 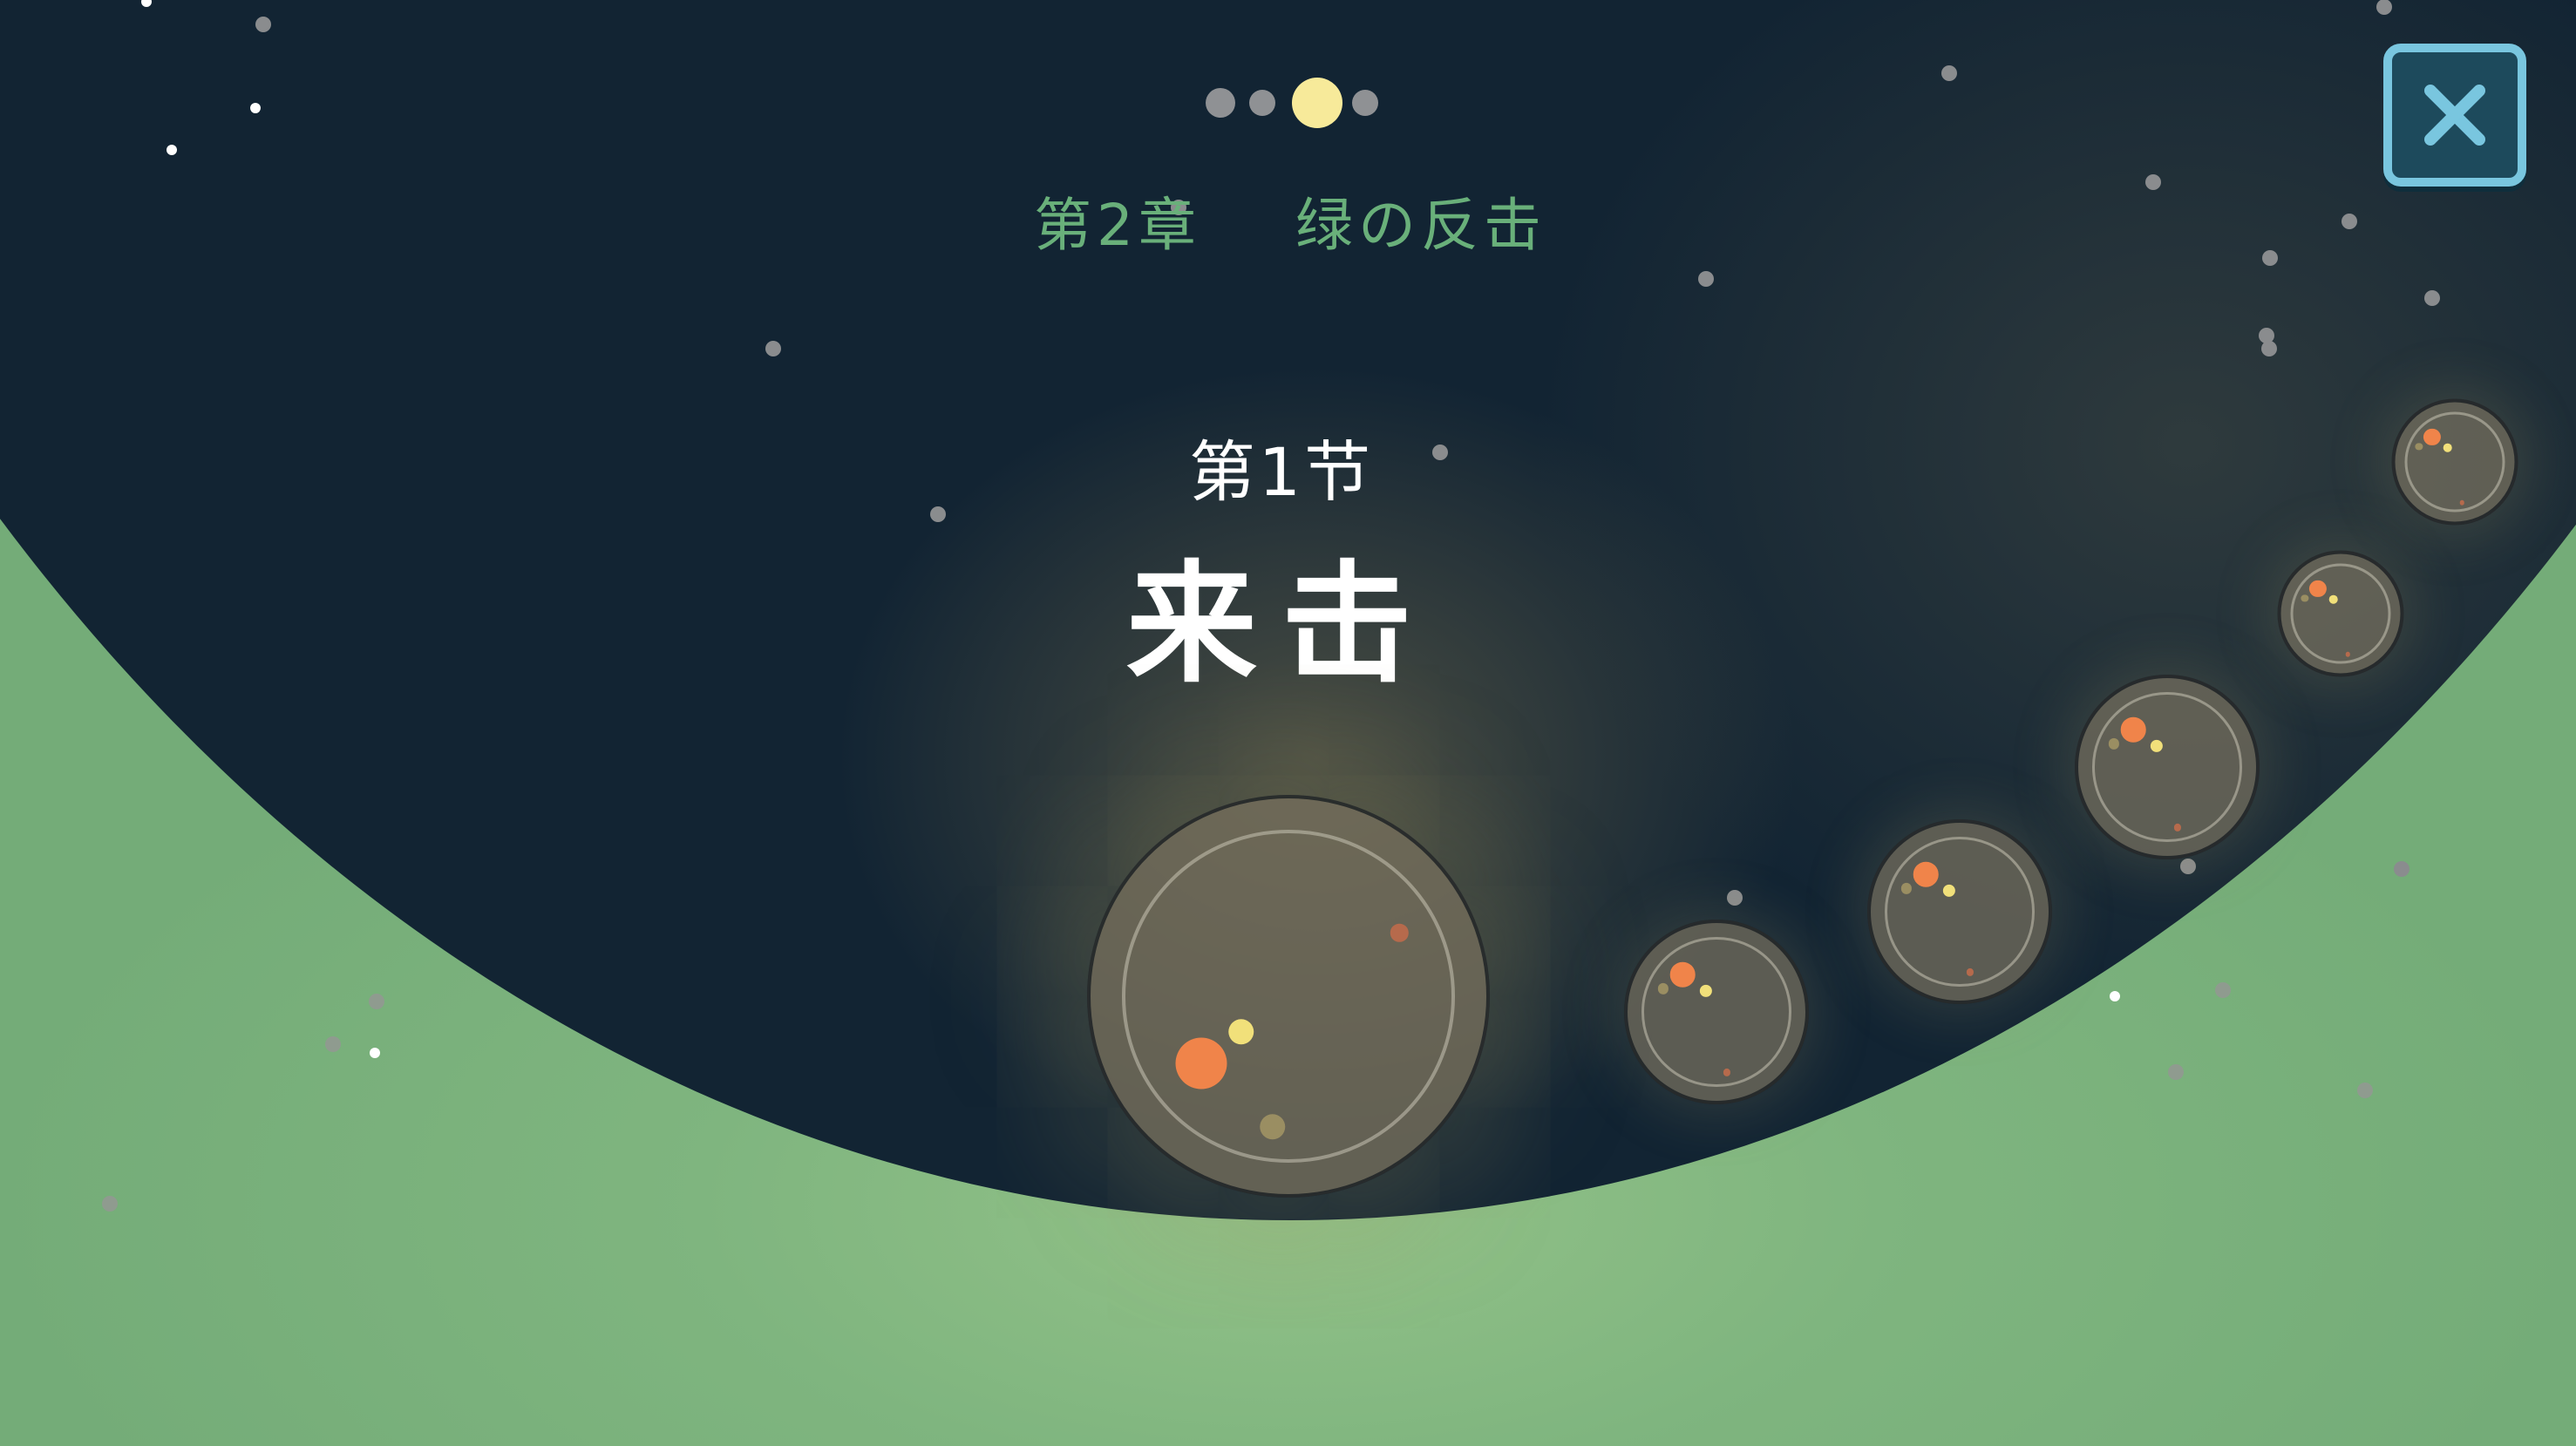 I want to click on page-dot-active, so click(x=1317, y=103).